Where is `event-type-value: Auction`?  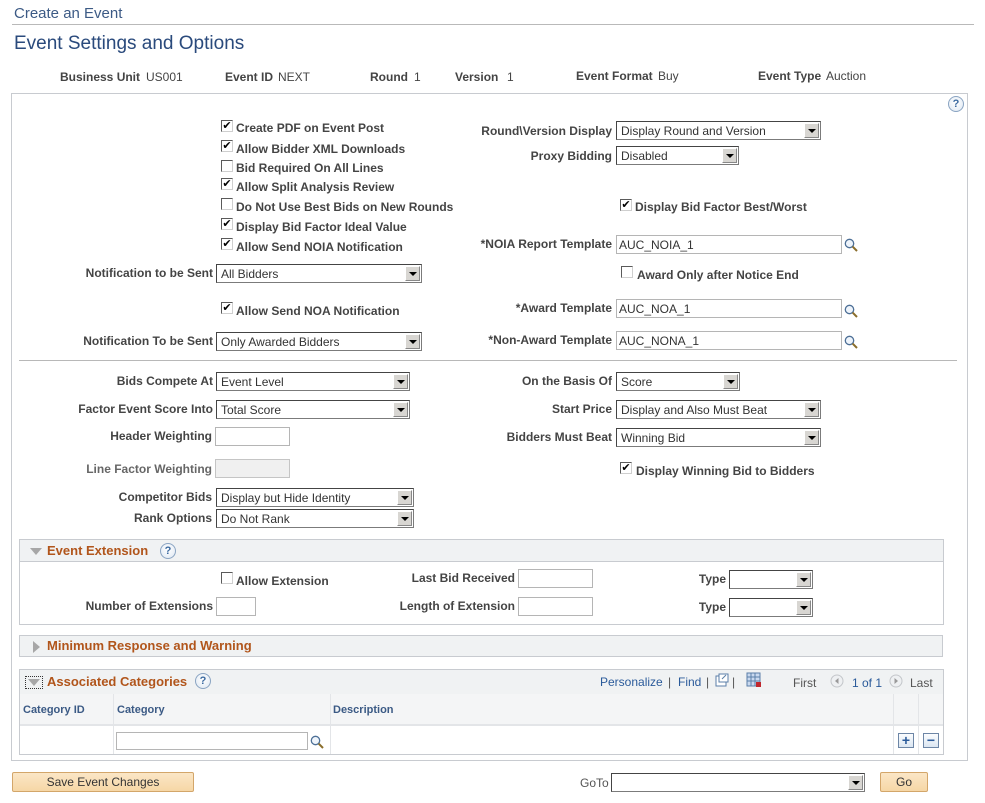 event-type-value: Auction is located at coordinates (846, 76).